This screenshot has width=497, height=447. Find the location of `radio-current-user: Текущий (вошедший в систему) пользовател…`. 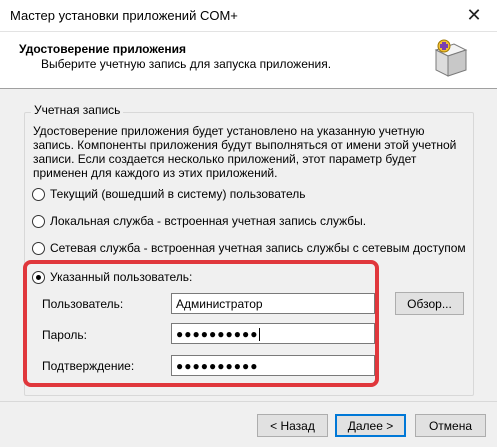

radio-current-user: Текущий (вошедший в систему) пользовател… is located at coordinates (169, 194).